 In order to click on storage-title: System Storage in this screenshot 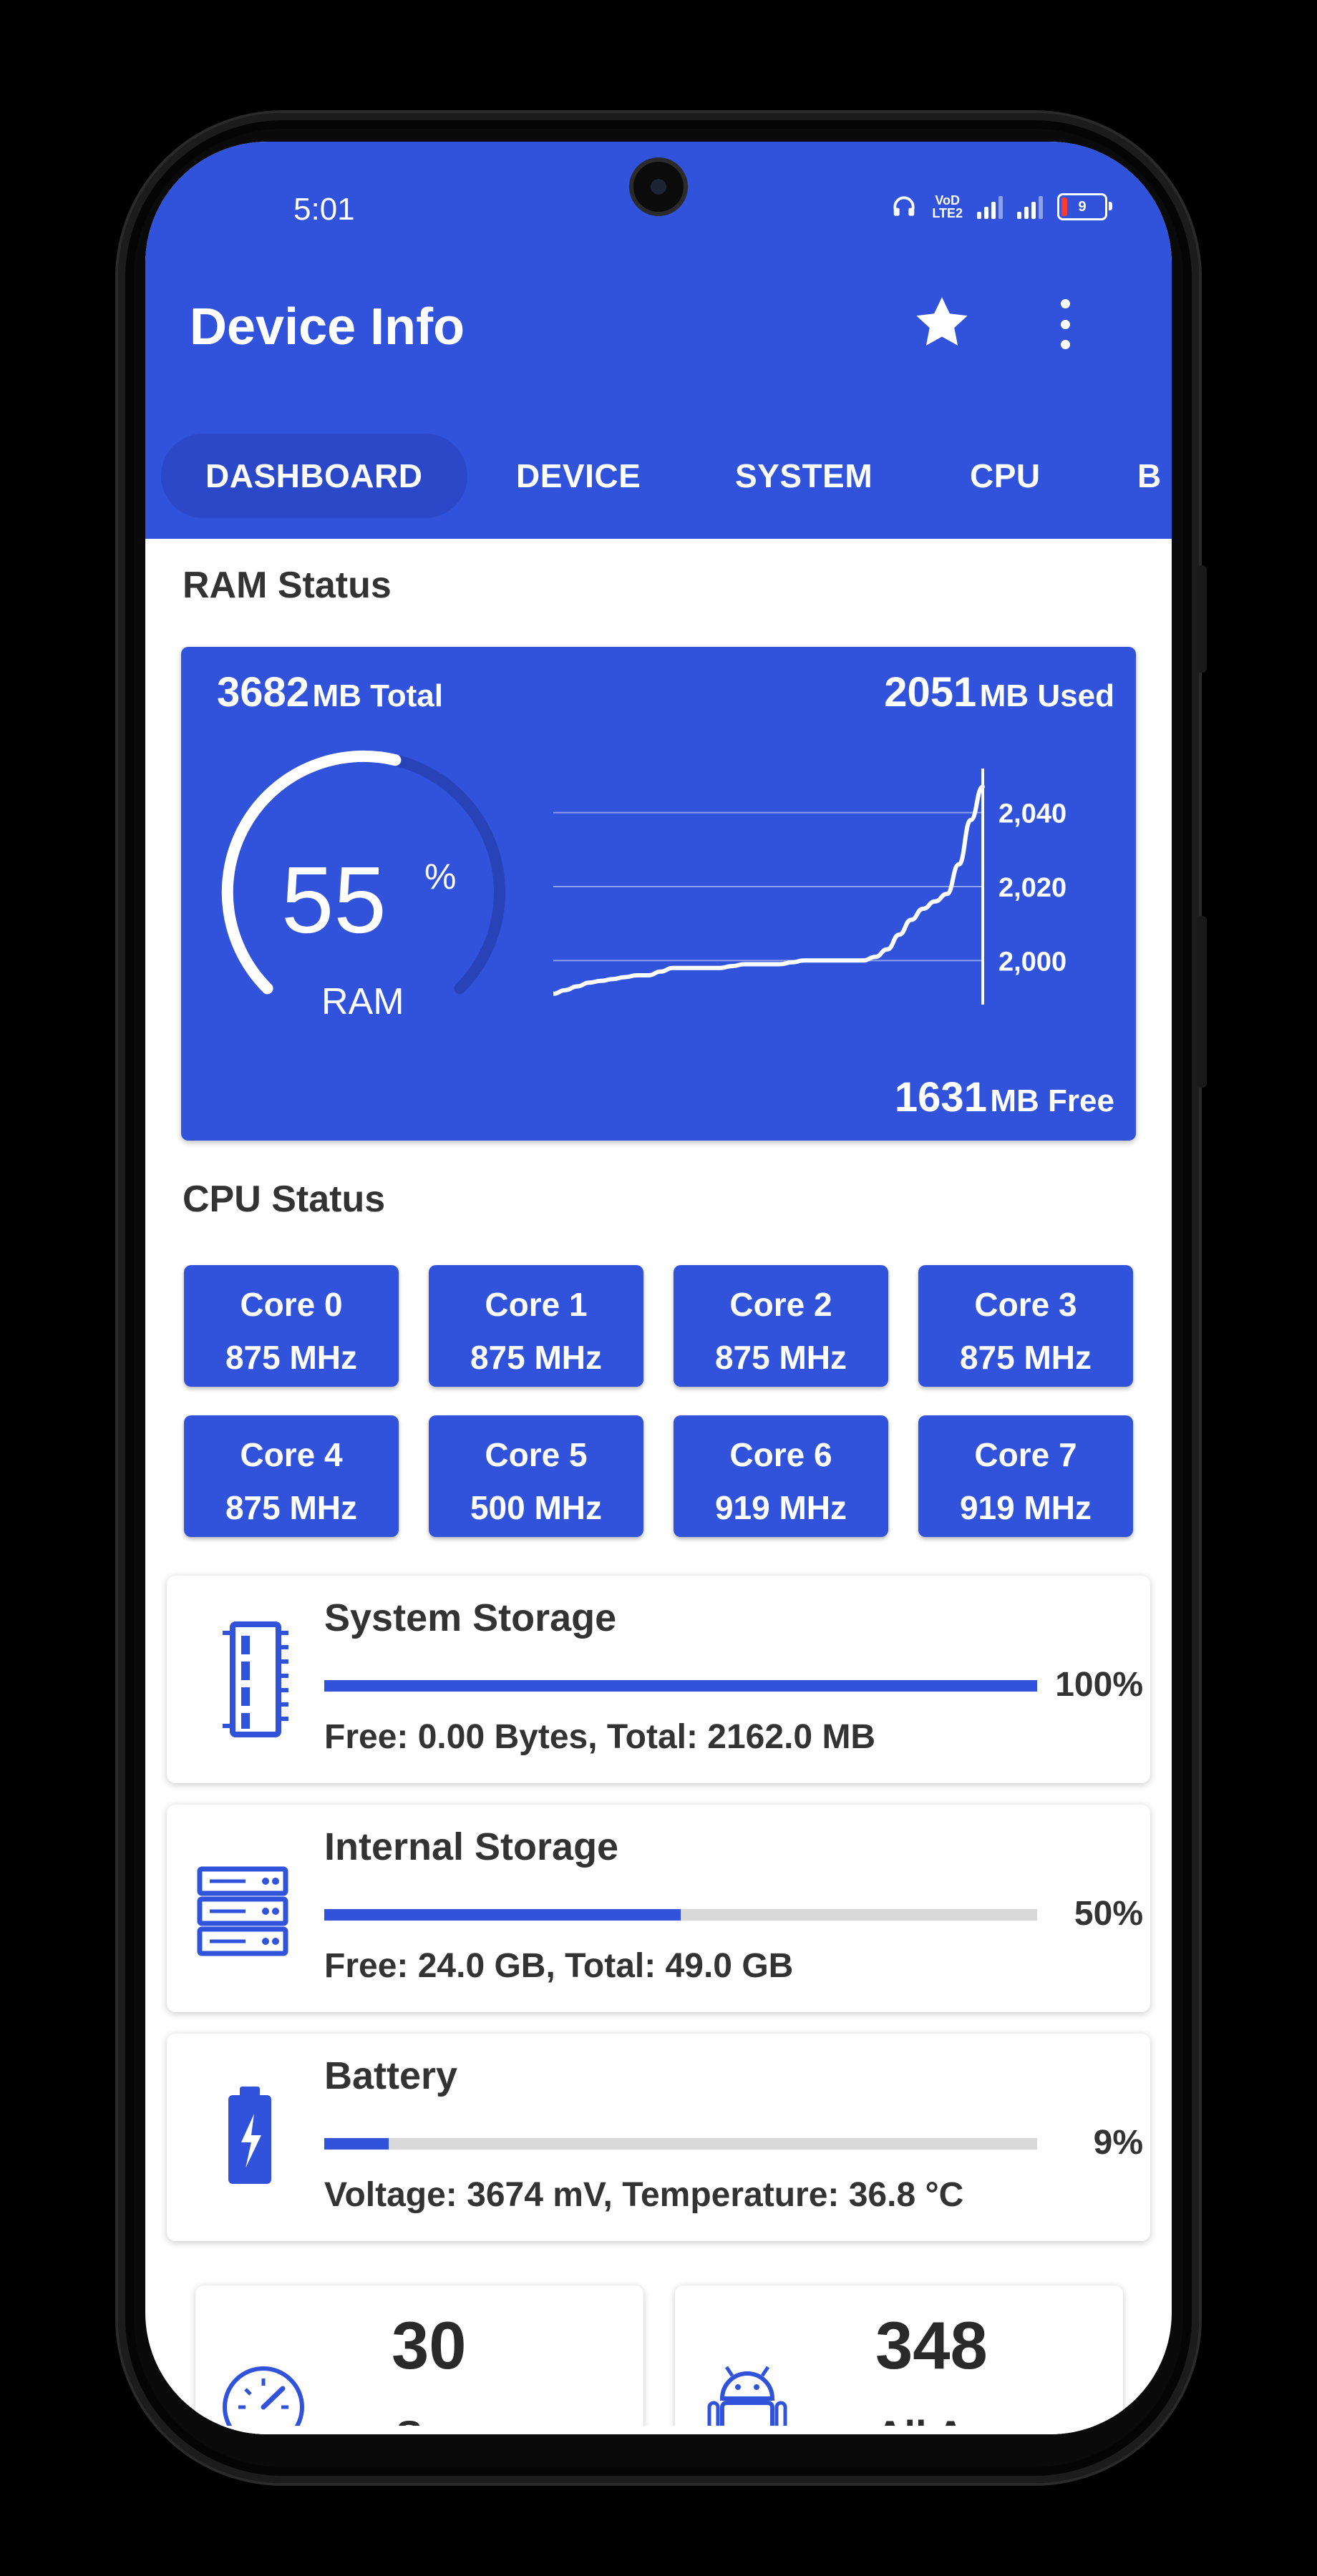, I will do `click(470, 1618)`.